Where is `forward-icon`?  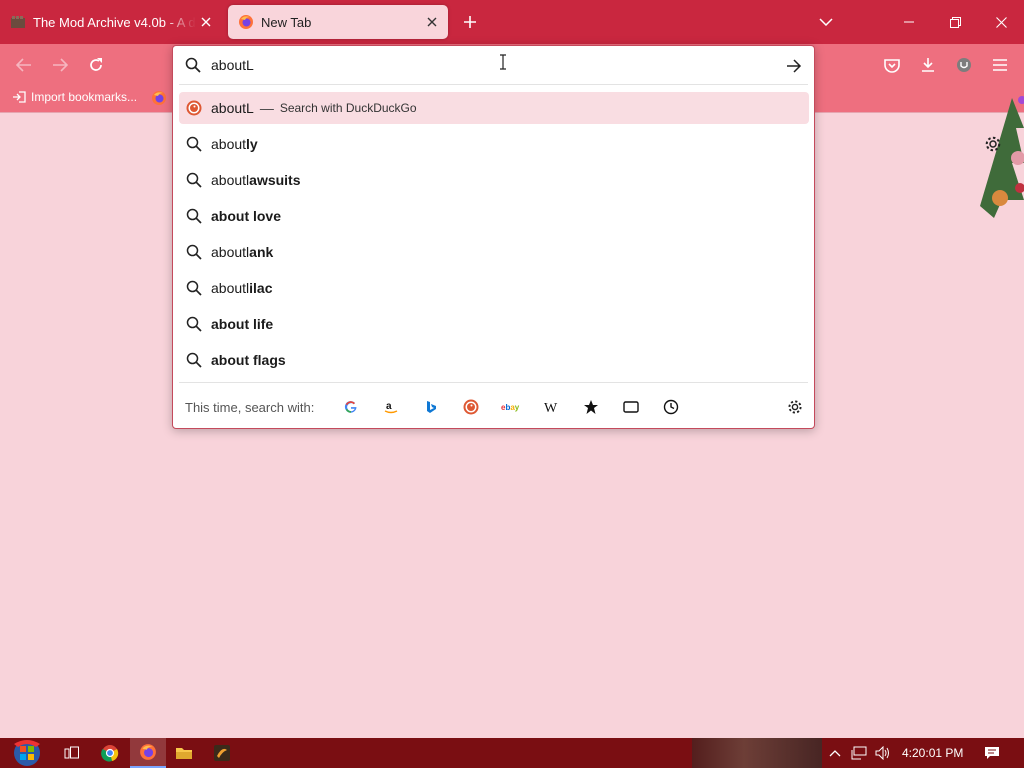 forward-icon is located at coordinates (60, 65).